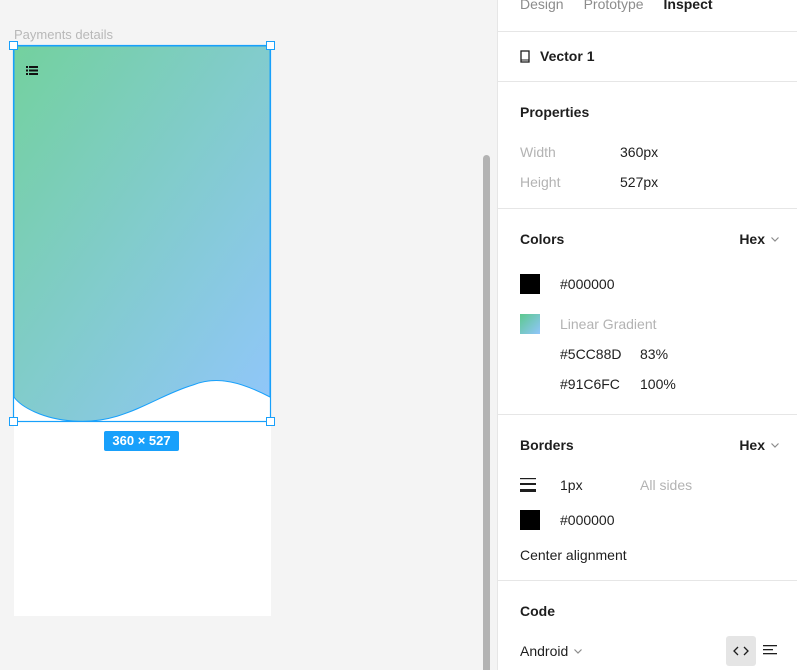 The image size is (797, 670). Describe the element at coordinates (771, 650) in the screenshot. I see `text-align-icon` at that location.